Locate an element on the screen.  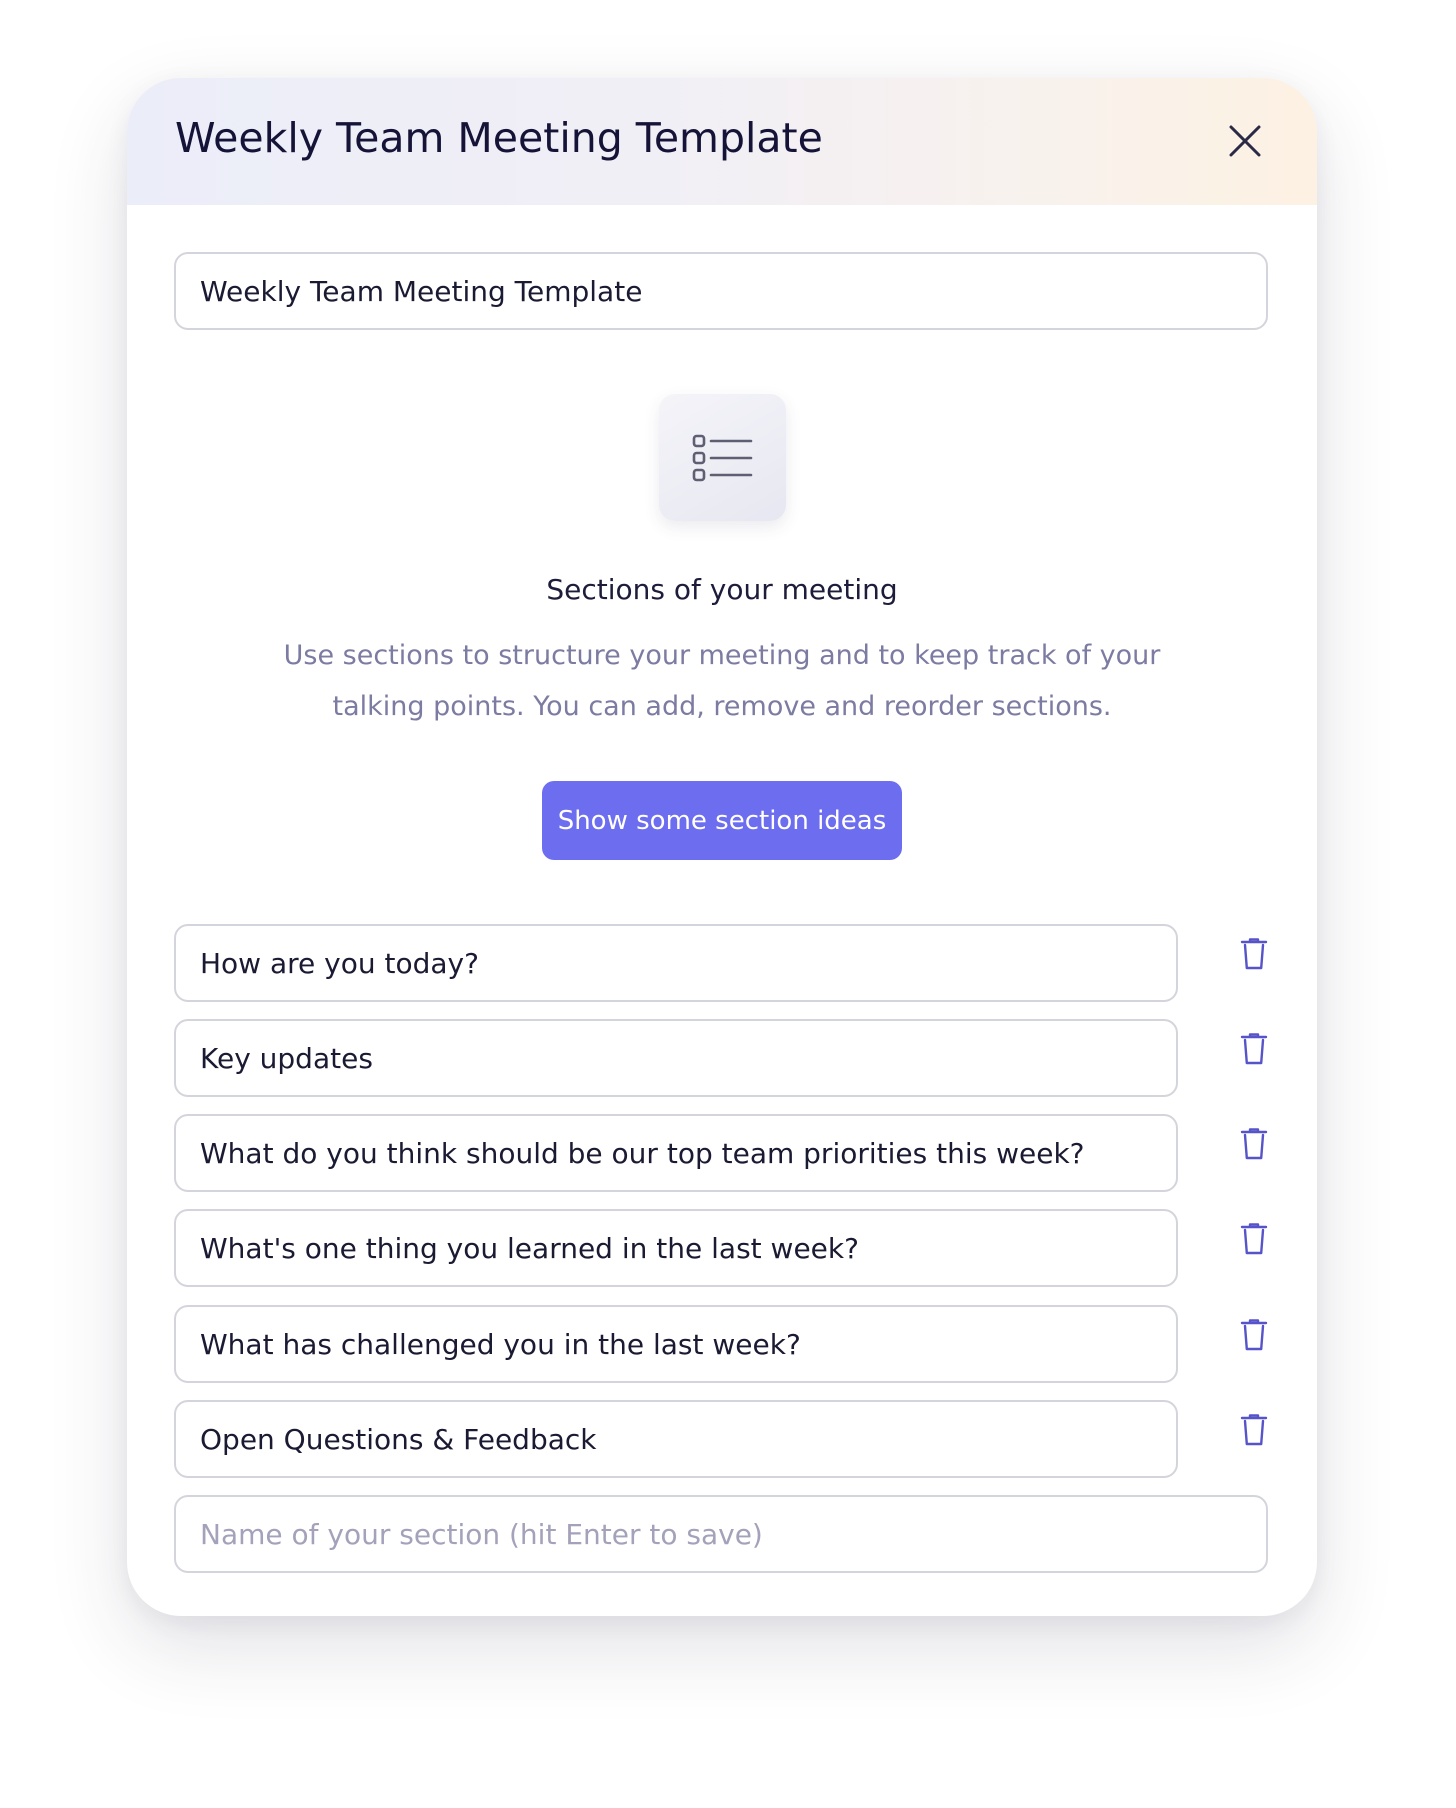
close-icon is located at coordinates (1245, 141).